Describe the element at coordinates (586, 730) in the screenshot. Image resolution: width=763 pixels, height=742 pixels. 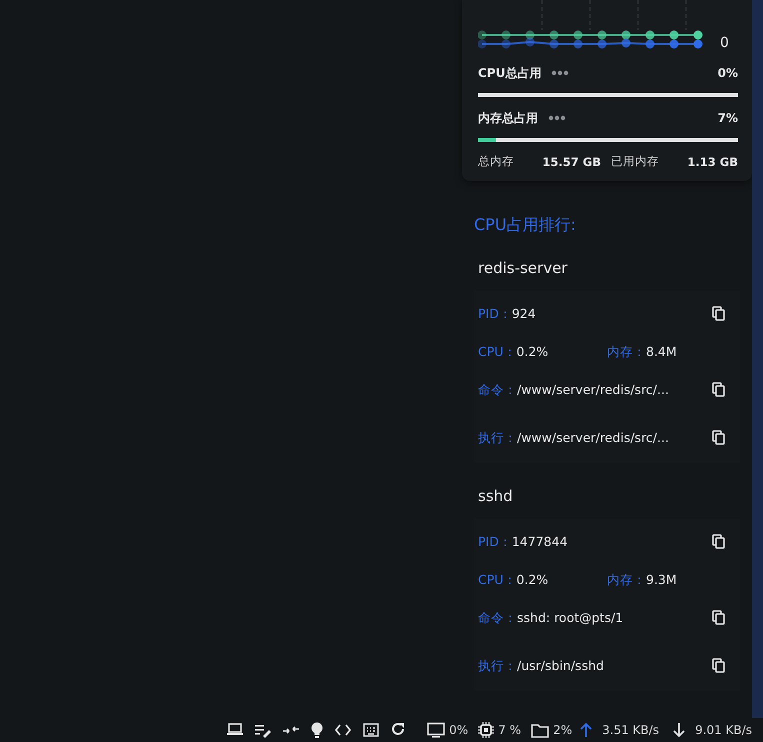
I see `upload-arrow-icon` at that location.